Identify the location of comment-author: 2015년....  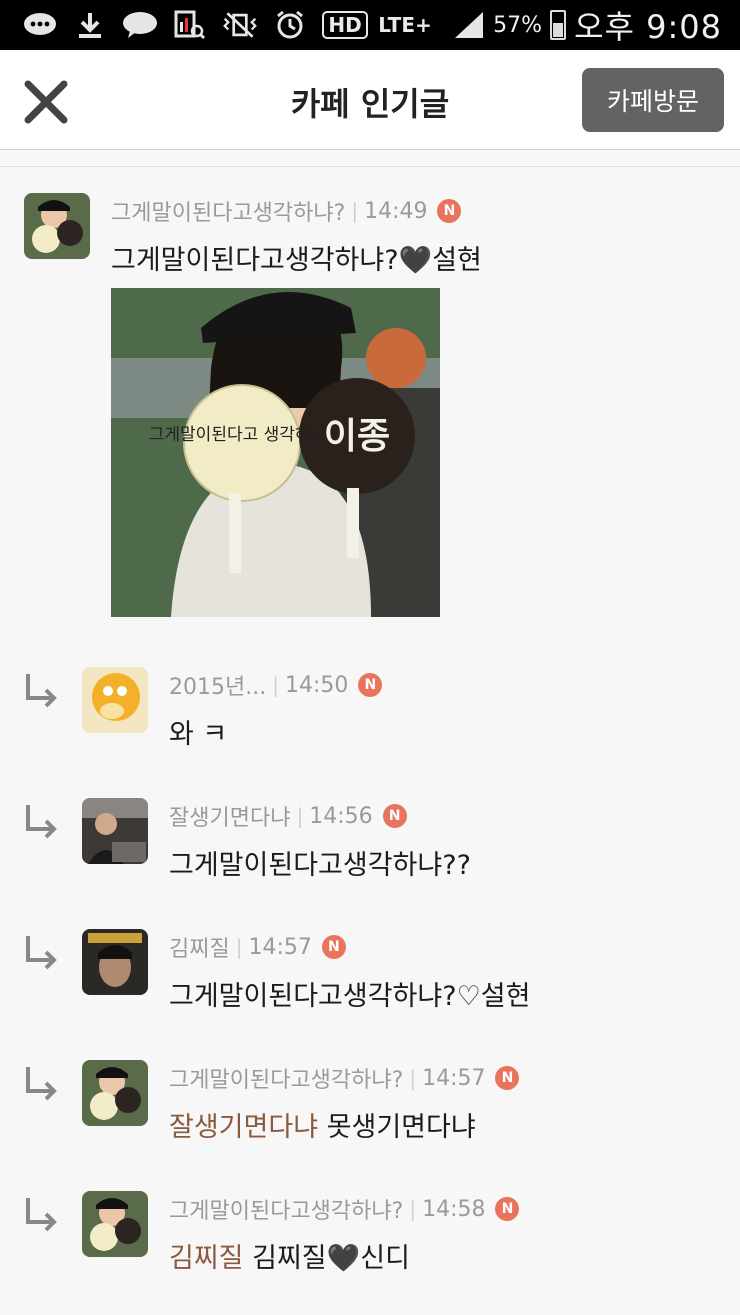
(217, 685).